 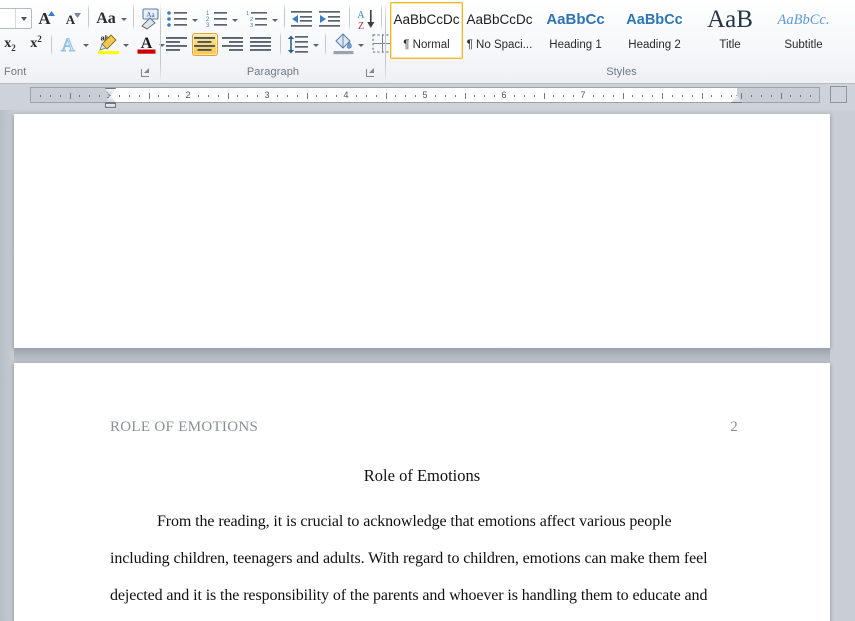 I want to click on align-right-button, so click(x=233, y=44).